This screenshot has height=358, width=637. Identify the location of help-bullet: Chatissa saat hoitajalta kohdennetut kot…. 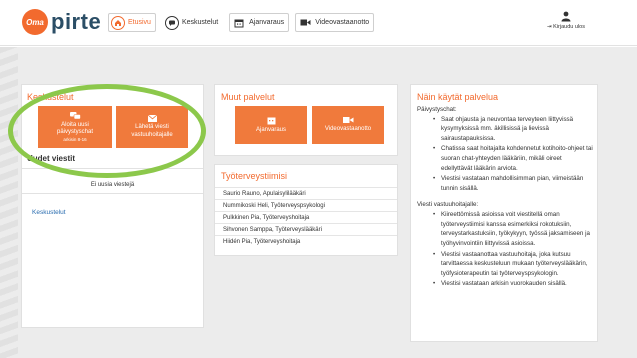
(513, 158).